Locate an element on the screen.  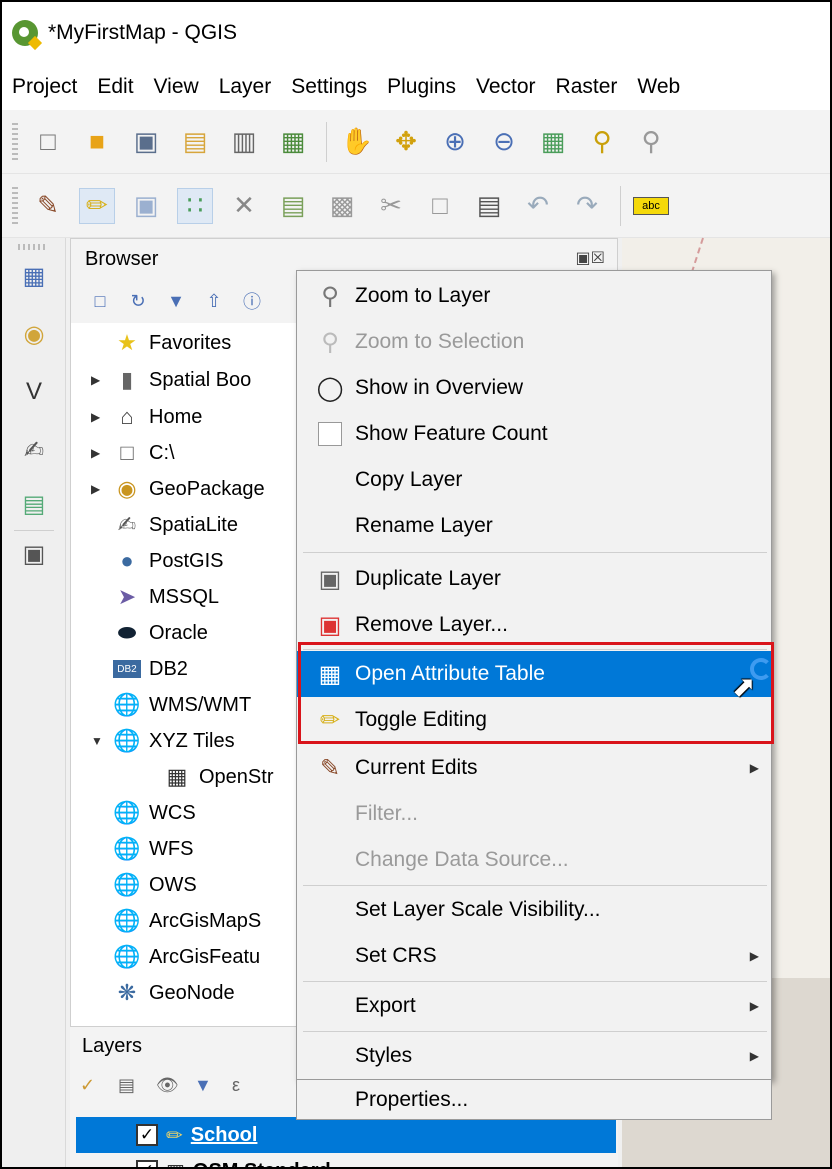
checkbox-icon is located at coordinates (330, 434).